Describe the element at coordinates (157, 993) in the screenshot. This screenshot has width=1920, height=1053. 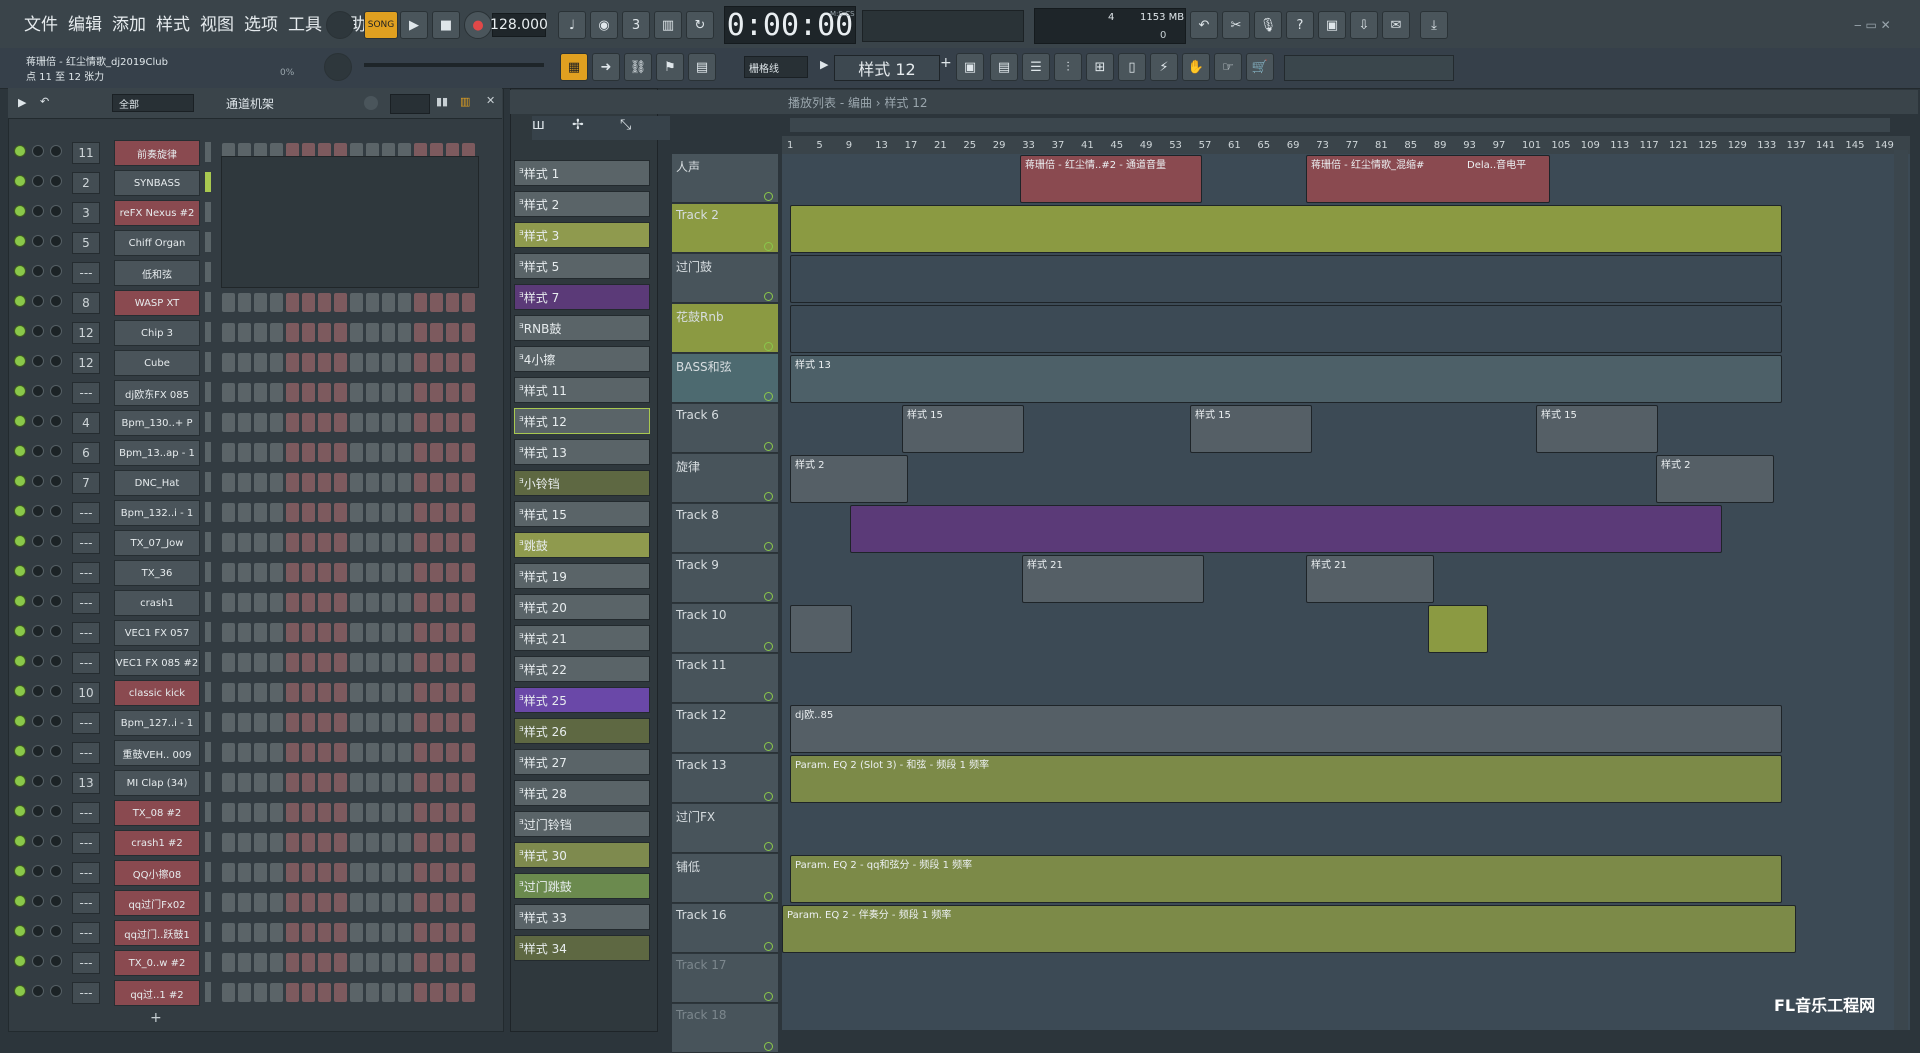
I see `channel-name-button: qq过..1 #2` at that location.